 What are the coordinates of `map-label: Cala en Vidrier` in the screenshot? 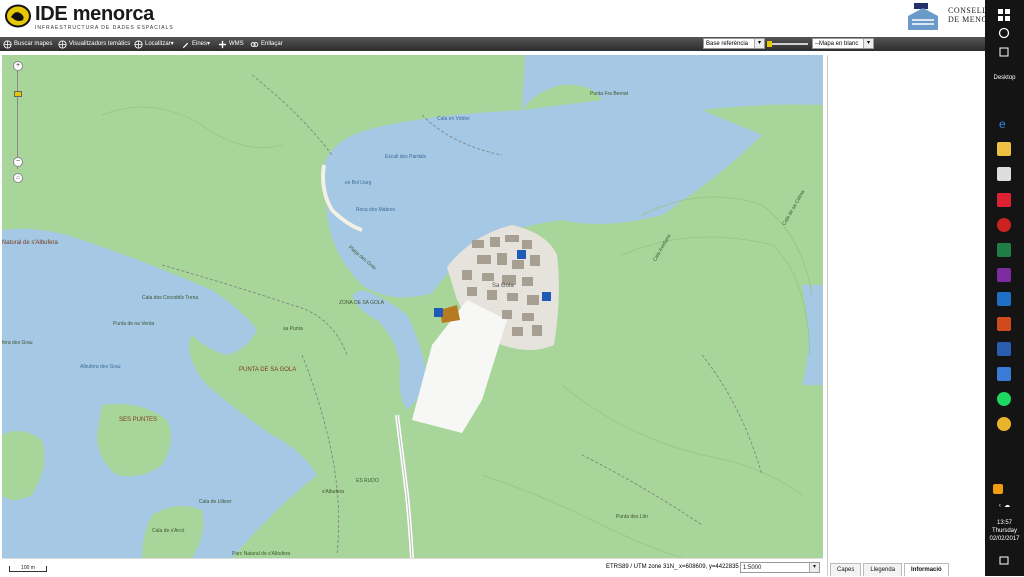 It's located at (453, 119).